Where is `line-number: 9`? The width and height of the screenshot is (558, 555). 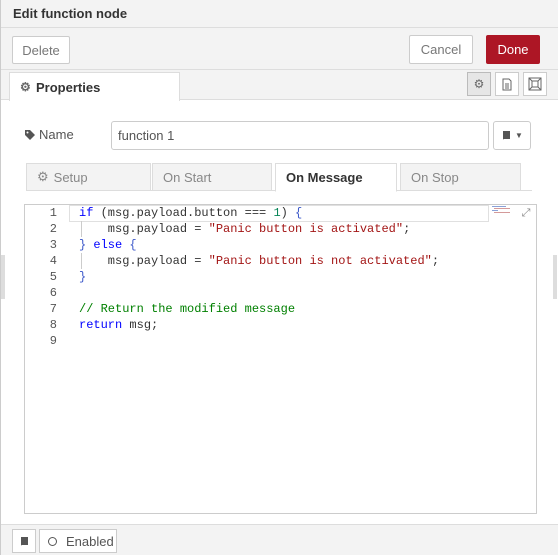 line-number: 9 is located at coordinates (53, 341).